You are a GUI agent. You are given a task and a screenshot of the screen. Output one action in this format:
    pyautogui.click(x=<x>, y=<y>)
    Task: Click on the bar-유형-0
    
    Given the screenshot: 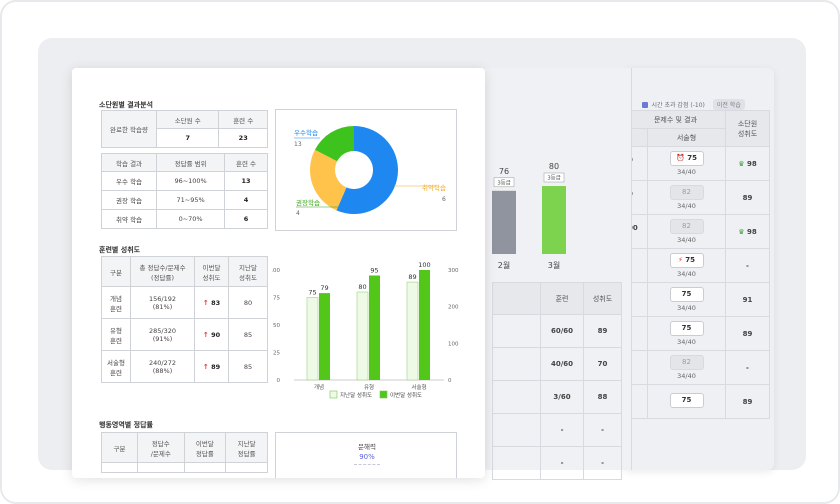 What is the action you would take?
    pyautogui.click(x=362, y=336)
    